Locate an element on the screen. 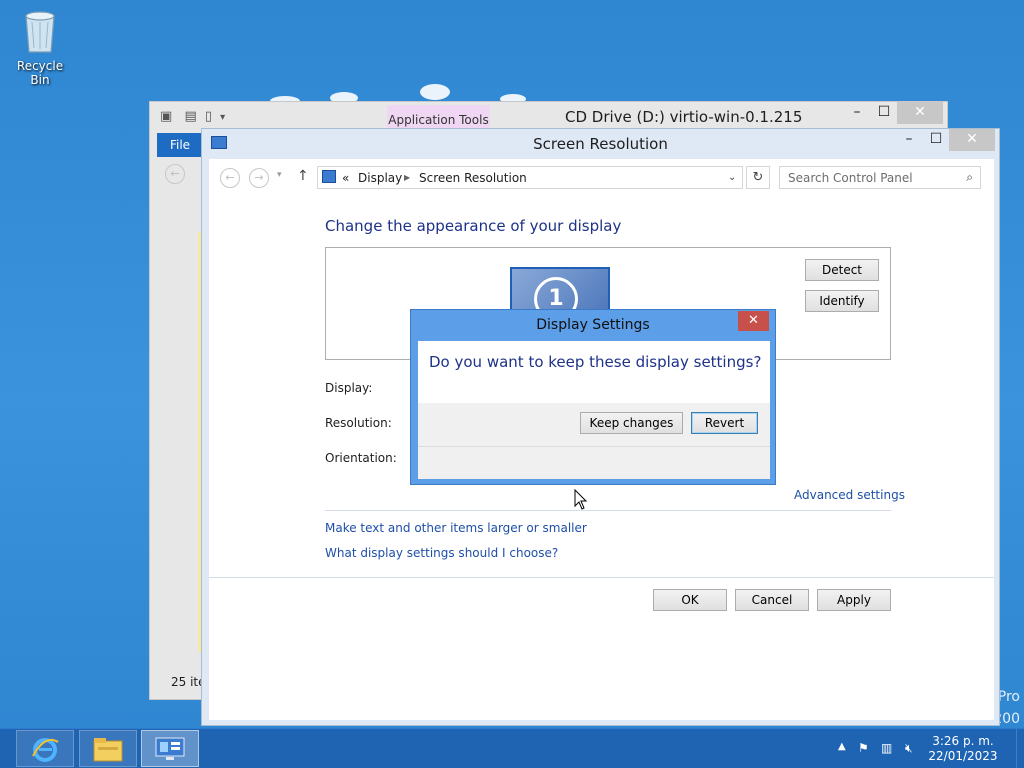 This screenshot has height=768, width=1024. recycle-bin: Recycle Bin is located at coordinates (40, 46).